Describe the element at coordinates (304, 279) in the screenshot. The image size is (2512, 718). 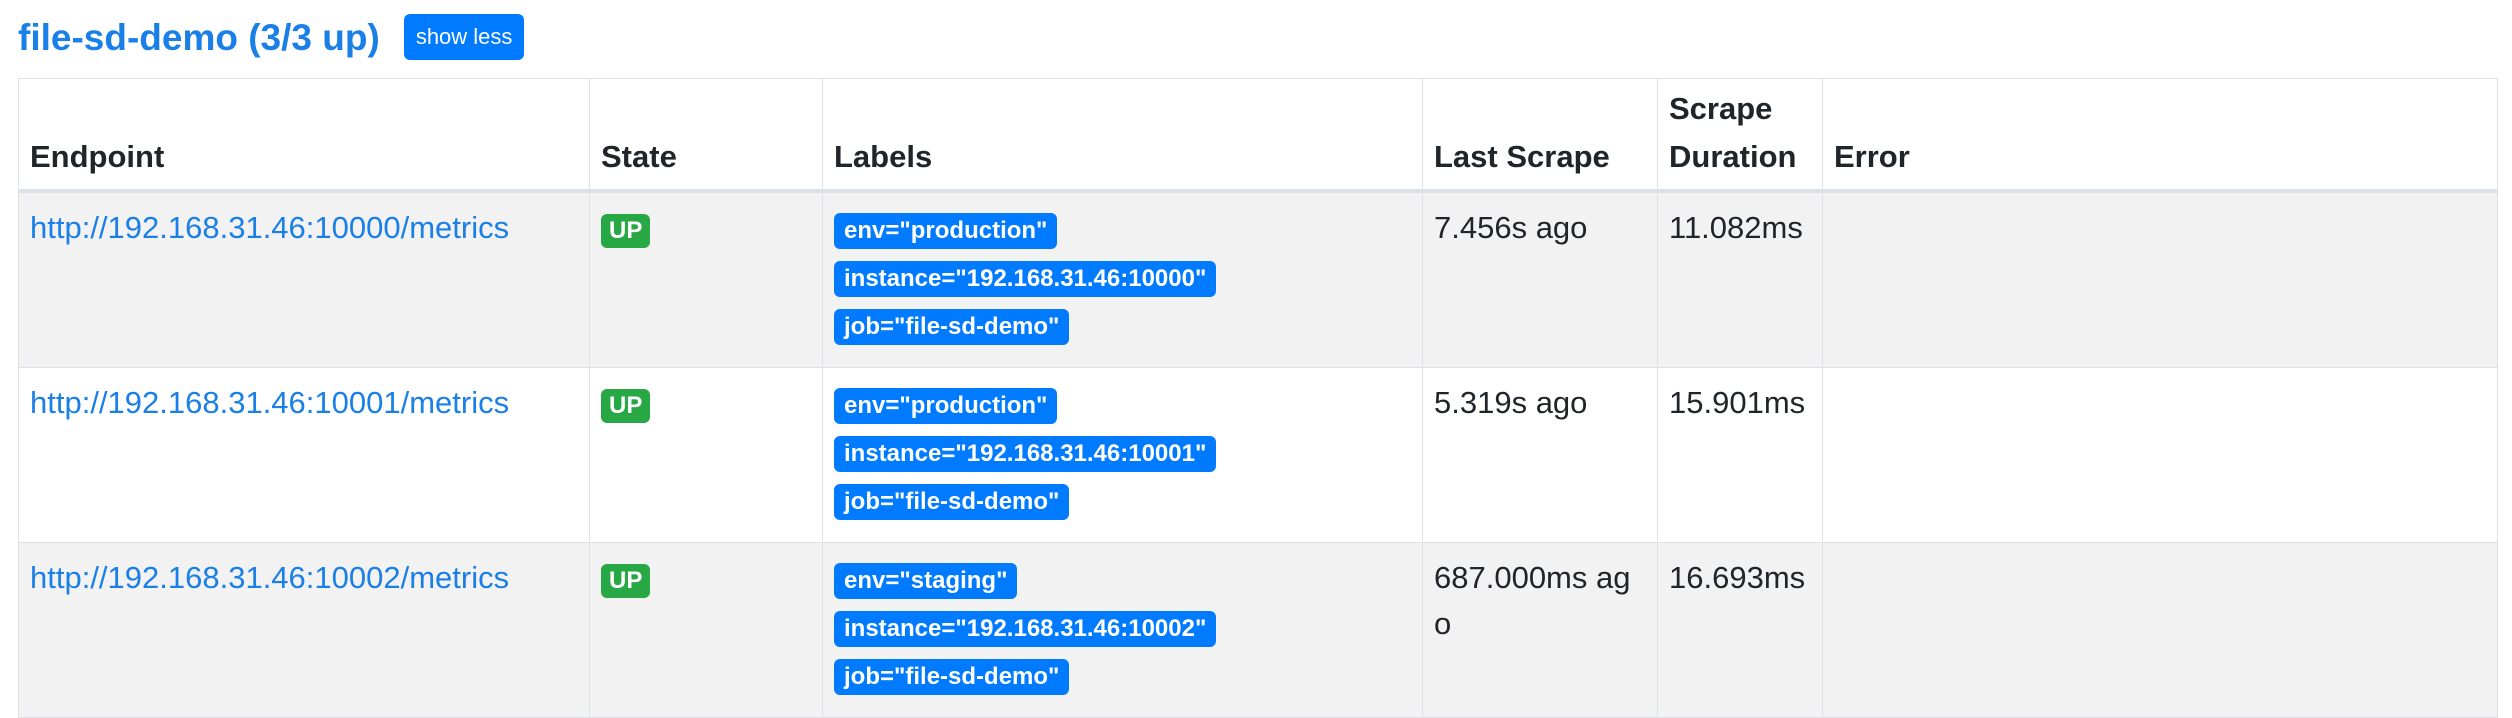
I see `endpoint-cell: http://192.168.31.46:10000/metrics` at that location.